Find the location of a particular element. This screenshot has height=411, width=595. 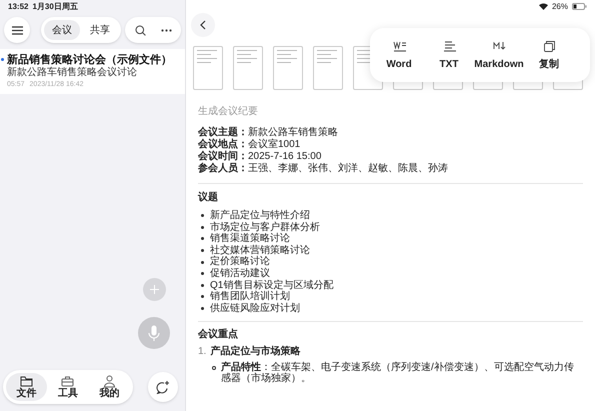

nav-tab: 文件 is located at coordinates (27, 387).